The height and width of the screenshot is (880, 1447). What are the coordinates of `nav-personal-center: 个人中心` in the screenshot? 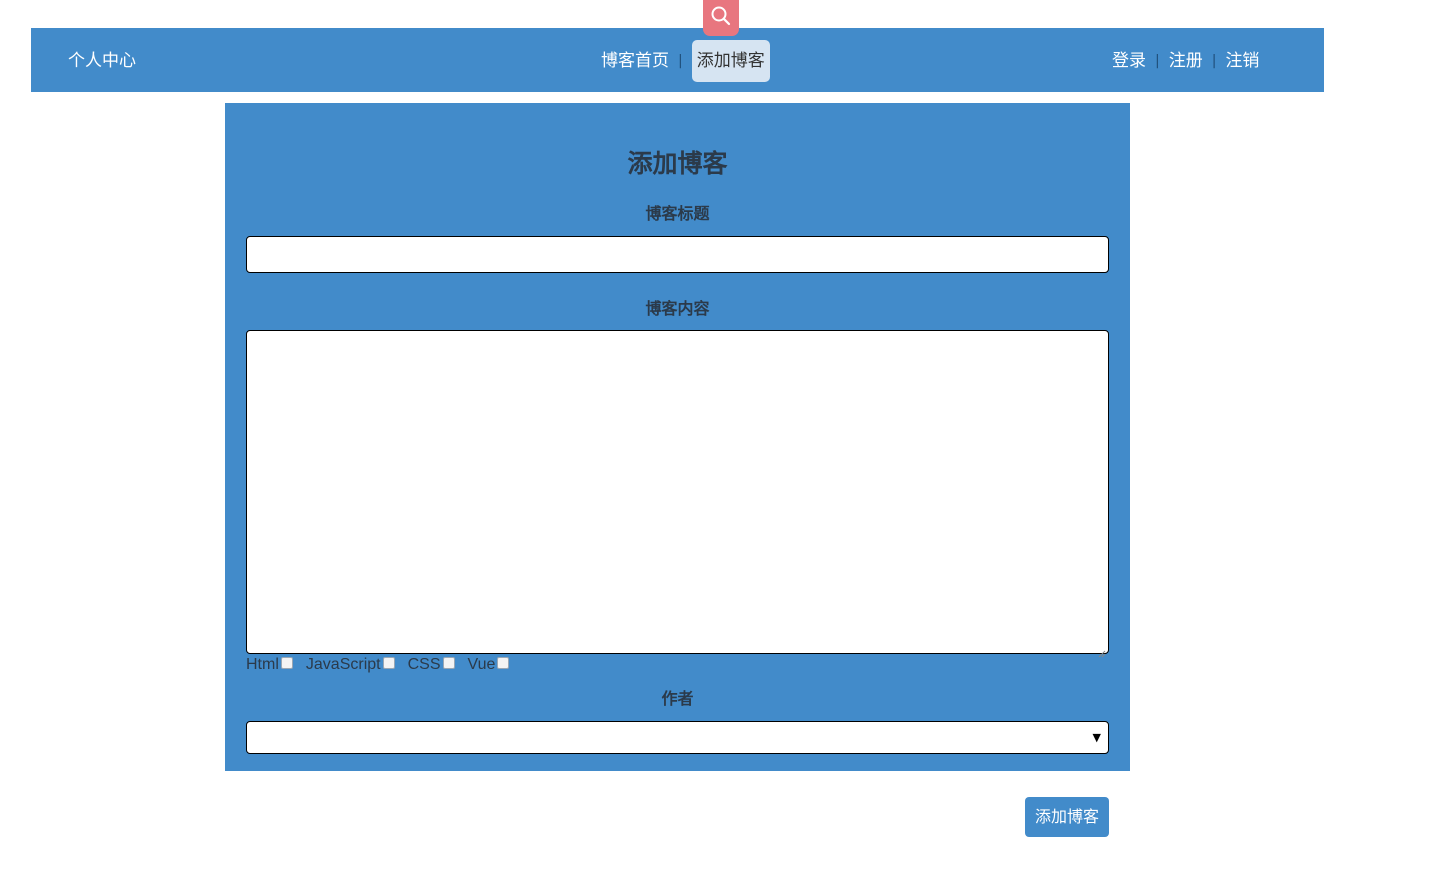 It's located at (102, 61).